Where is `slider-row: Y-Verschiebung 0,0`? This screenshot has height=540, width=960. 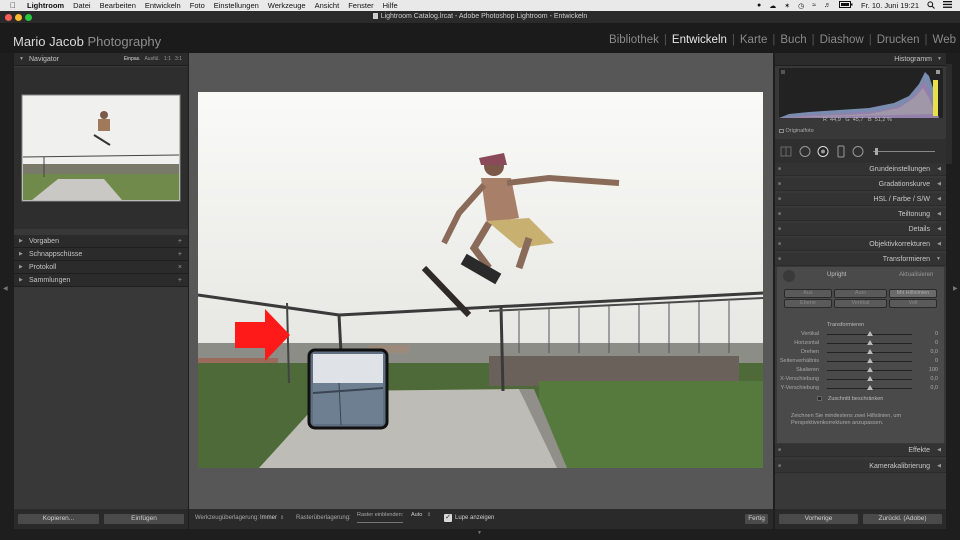
slider-row: Y-Verschiebung 0,0 is located at coordinates (860, 388).